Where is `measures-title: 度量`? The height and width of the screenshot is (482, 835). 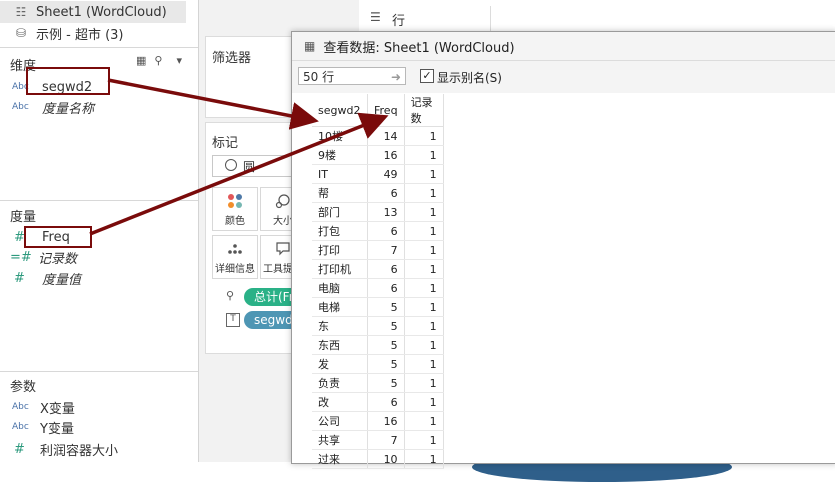 measures-title: 度量 is located at coordinates (23, 217).